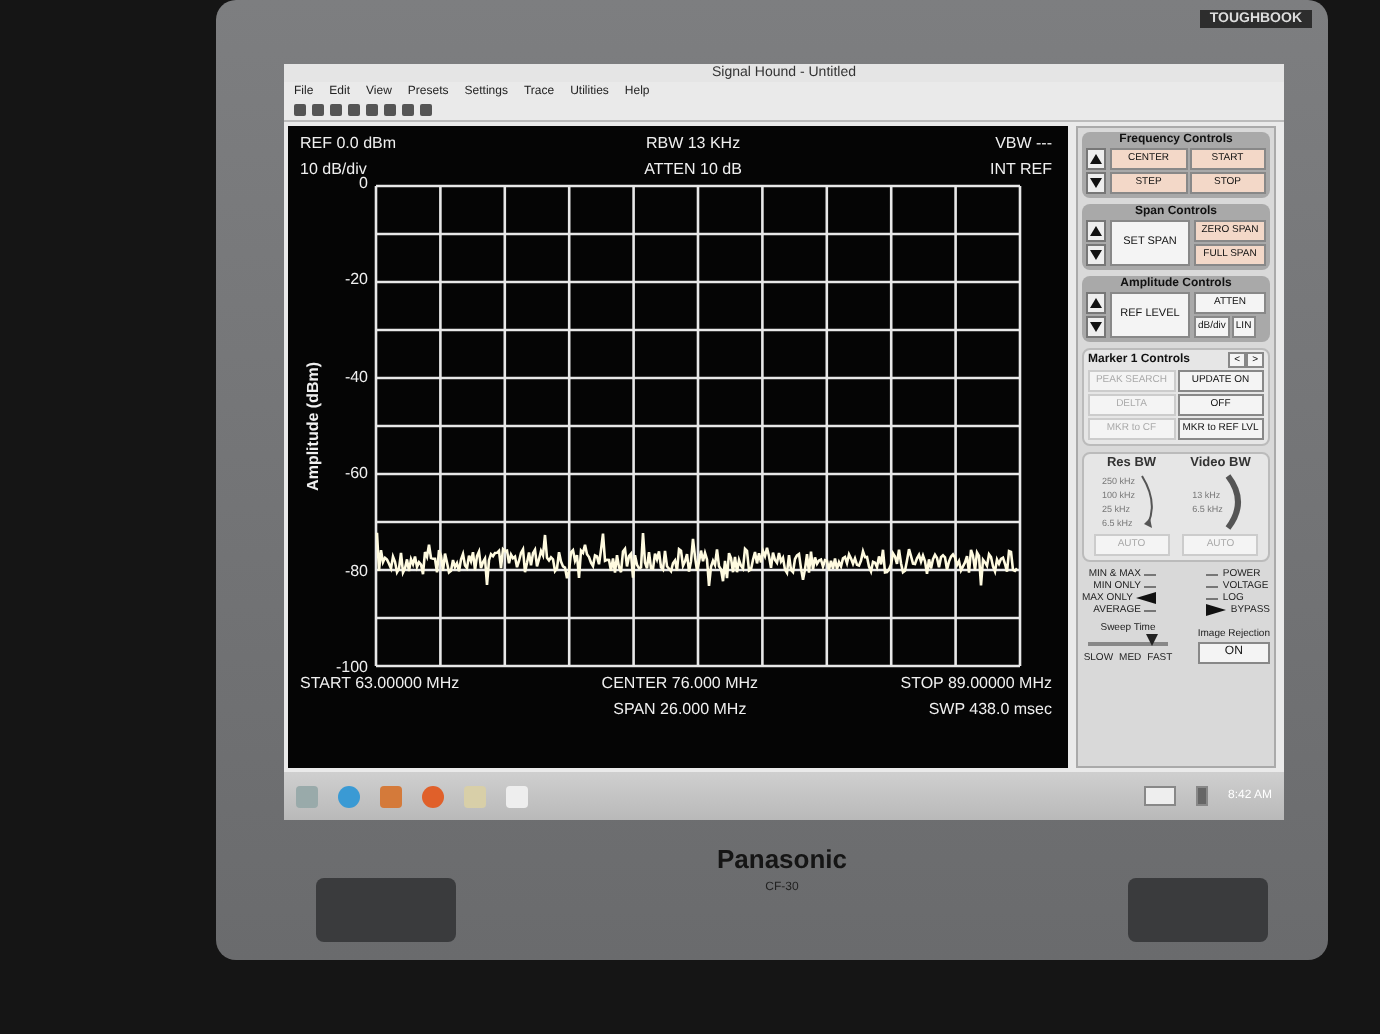 Image resolution: width=1380 pixels, height=1034 pixels. What do you see at coordinates (782, 859) in the screenshot?
I see `brand-logo: Panasonic` at bounding box center [782, 859].